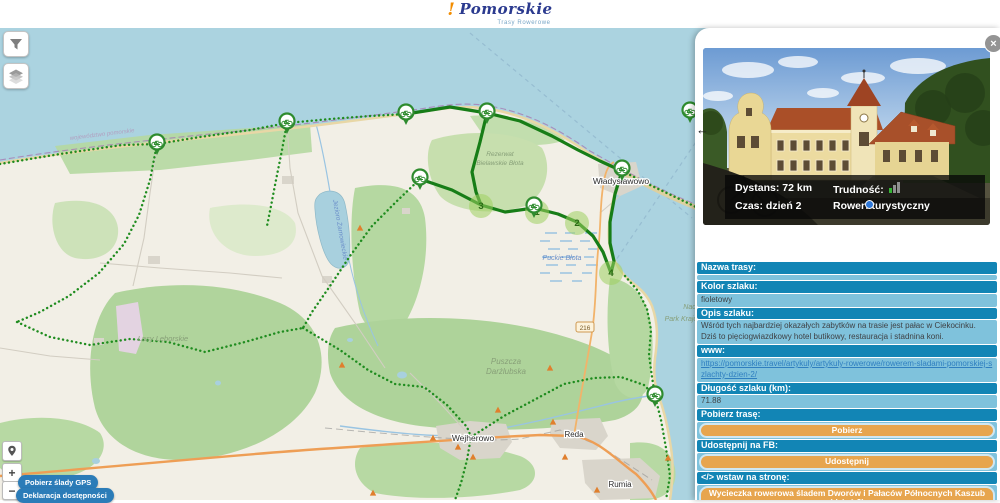 This screenshot has height=503, width=1000. I want to click on label-puszcza-2: Darżlubska, so click(506, 371).